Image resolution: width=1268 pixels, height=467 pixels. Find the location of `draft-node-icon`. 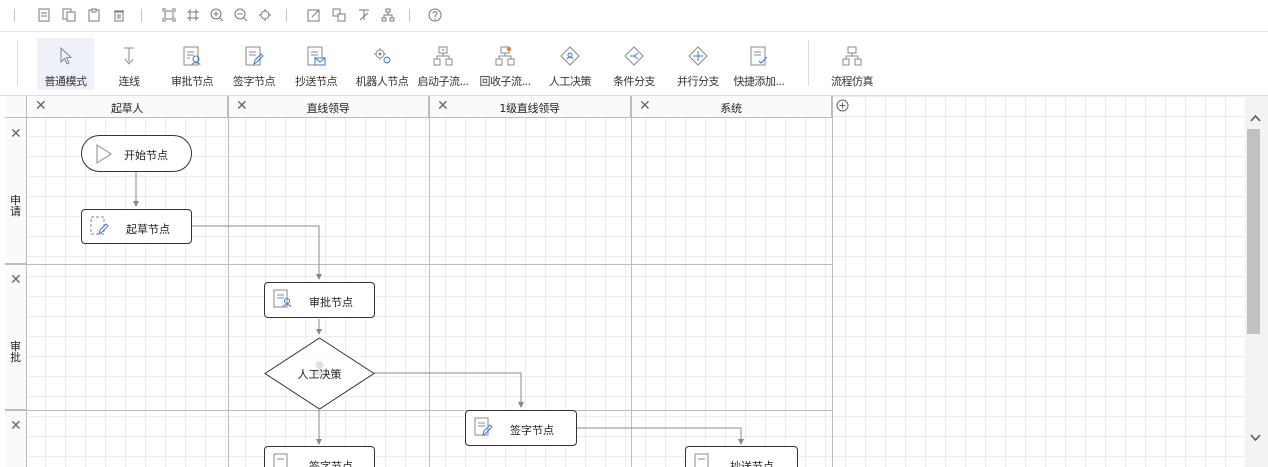

draft-node-icon is located at coordinates (99, 226).